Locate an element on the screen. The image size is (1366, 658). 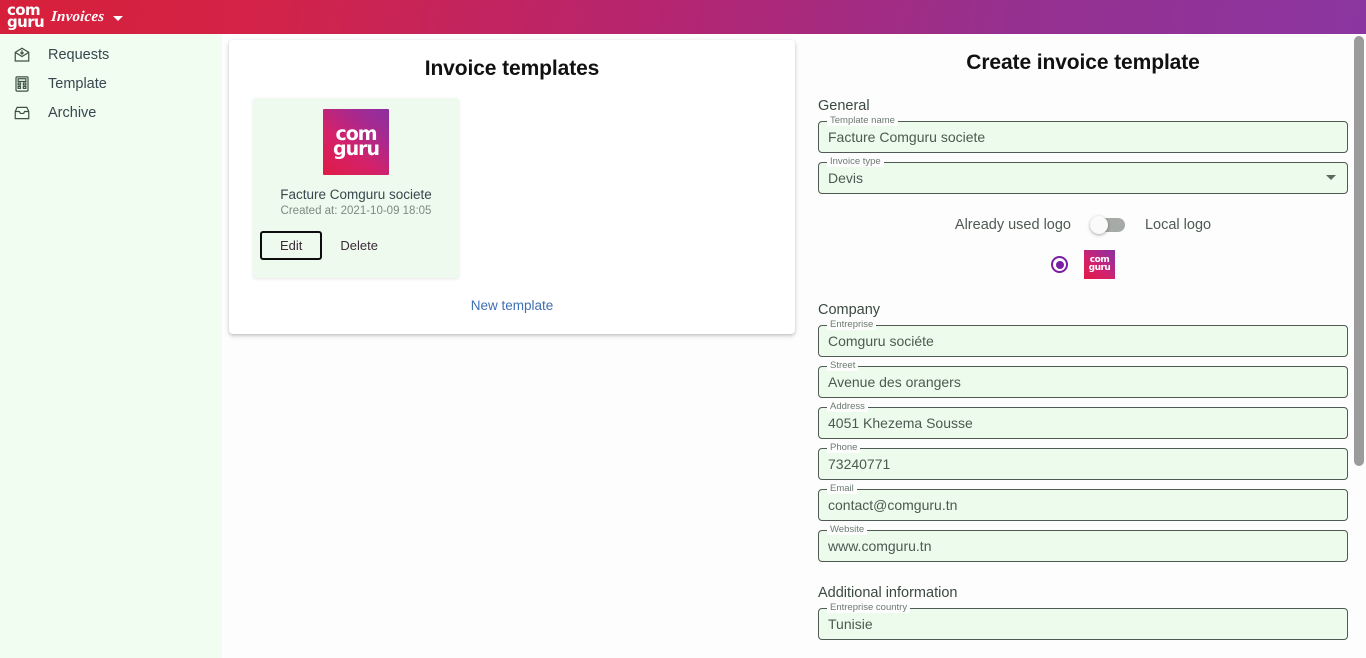
template-name-field: Template name Facture Comguru societe is located at coordinates (1083, 134).